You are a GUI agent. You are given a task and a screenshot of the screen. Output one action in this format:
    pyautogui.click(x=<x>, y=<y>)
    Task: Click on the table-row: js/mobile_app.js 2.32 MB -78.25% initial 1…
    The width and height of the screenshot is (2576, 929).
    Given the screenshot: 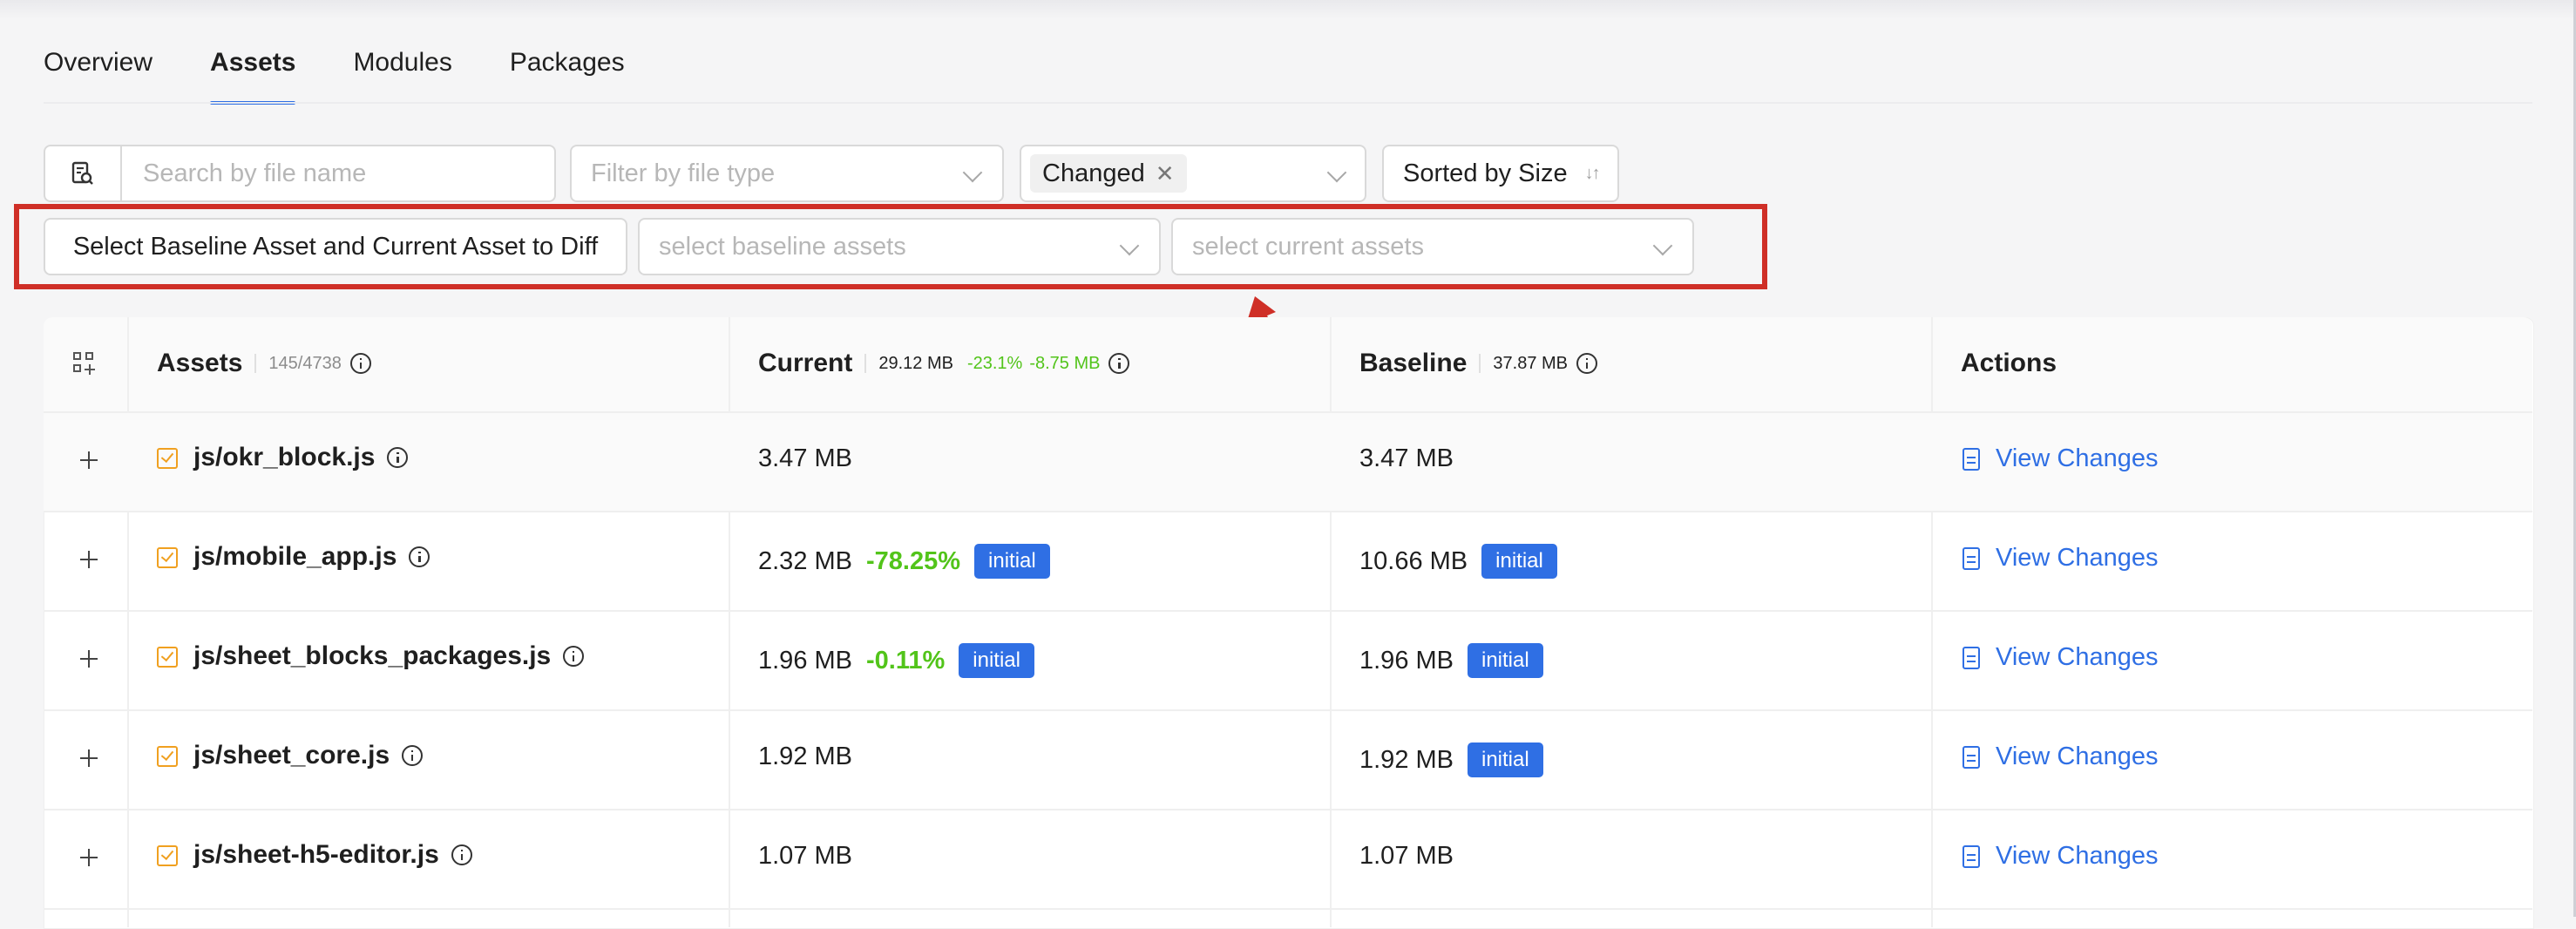 What is the action you would take?
    pyautogui.click(x=1288, y=561)
    